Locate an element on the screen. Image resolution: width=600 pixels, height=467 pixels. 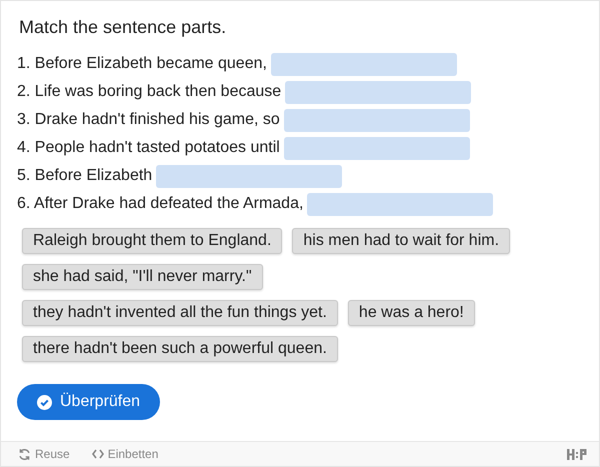
draggable-answer: his men had to wait for him. is located at coordinates (401, 241).